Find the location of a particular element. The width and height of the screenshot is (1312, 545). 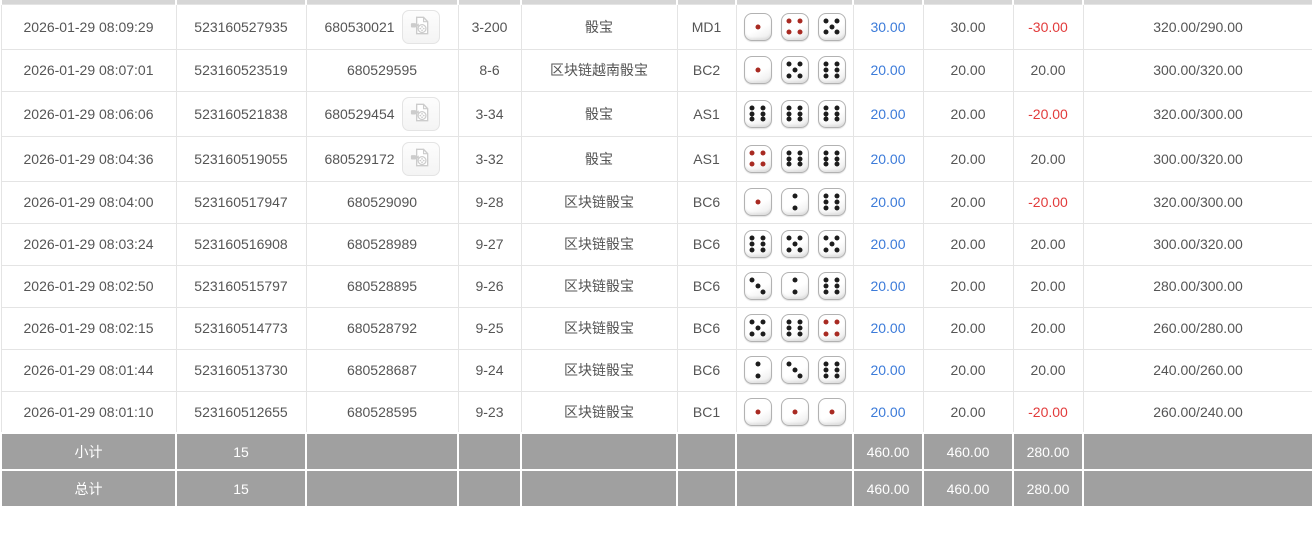

round-number: 680528792 is located at coordinates (382, 328).